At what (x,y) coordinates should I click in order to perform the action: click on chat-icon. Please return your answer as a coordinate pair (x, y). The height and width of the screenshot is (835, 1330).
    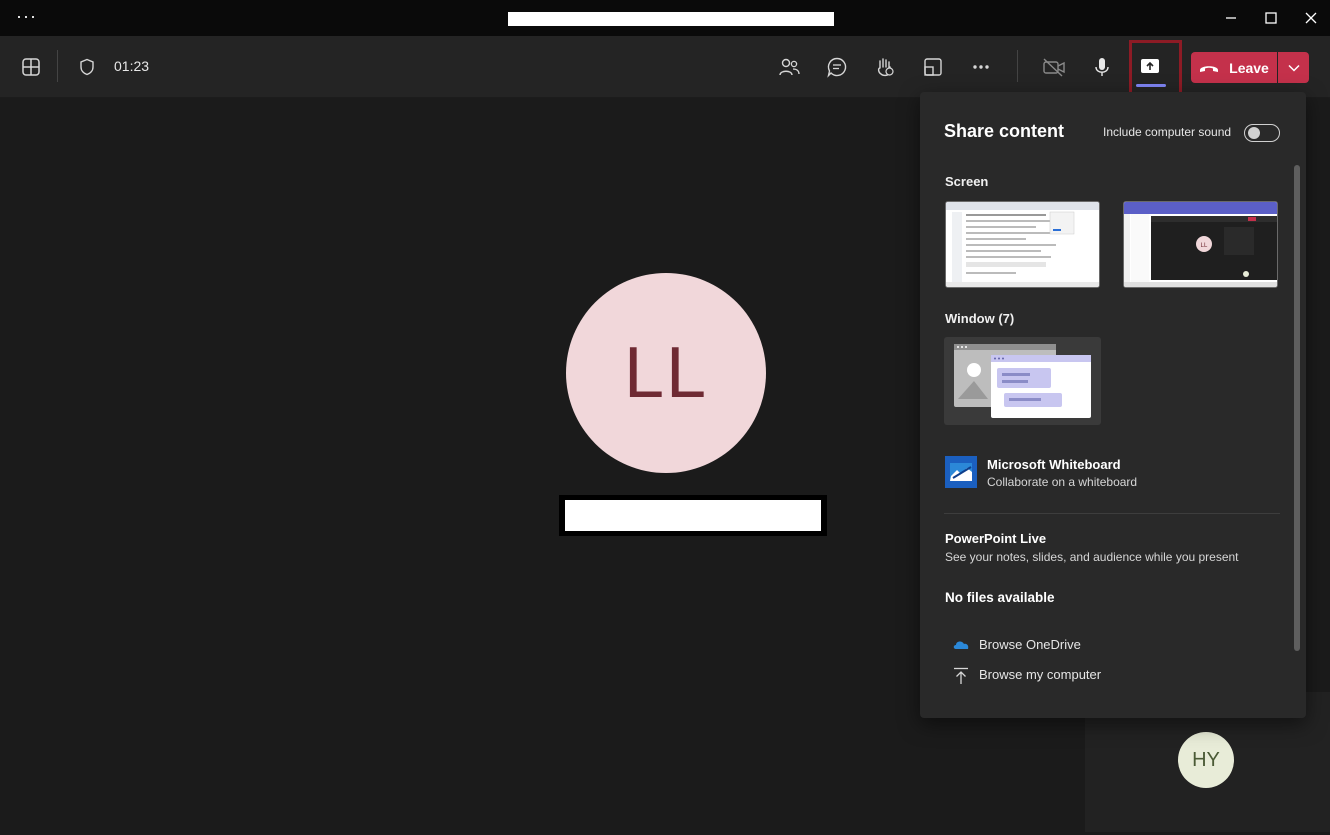
    Looking at the image, I should click on (837, 67).